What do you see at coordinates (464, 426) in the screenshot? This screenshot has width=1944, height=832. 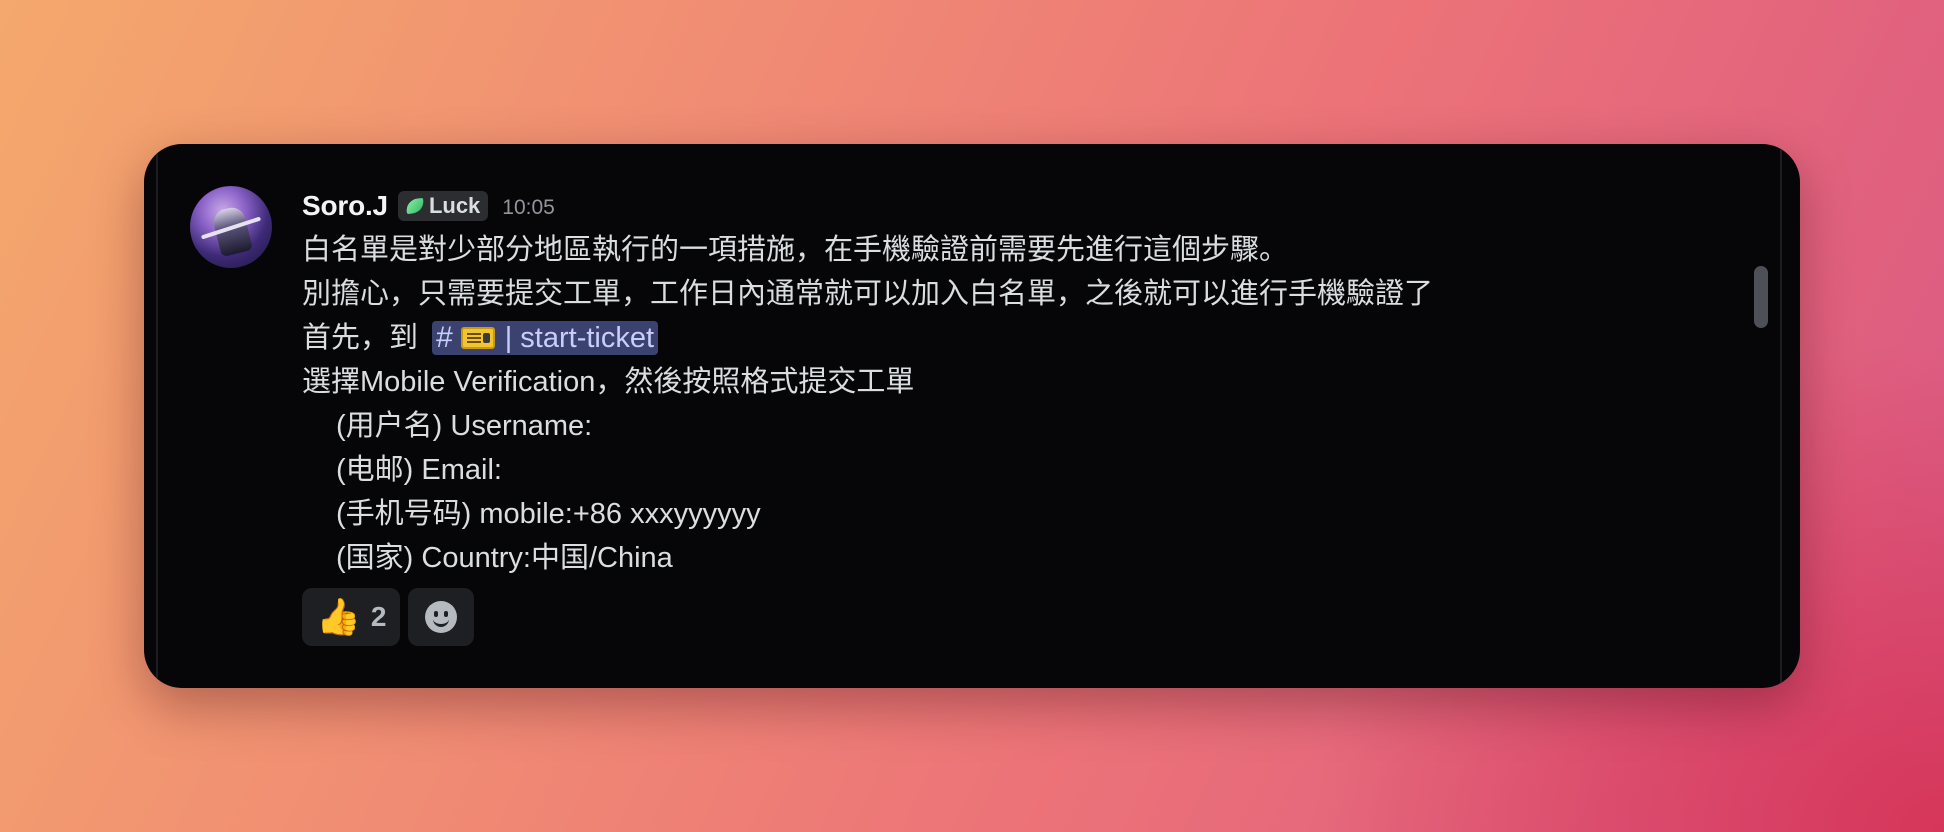 I see `message-line: (用户名) Username:` at bounding box center [464, 426].